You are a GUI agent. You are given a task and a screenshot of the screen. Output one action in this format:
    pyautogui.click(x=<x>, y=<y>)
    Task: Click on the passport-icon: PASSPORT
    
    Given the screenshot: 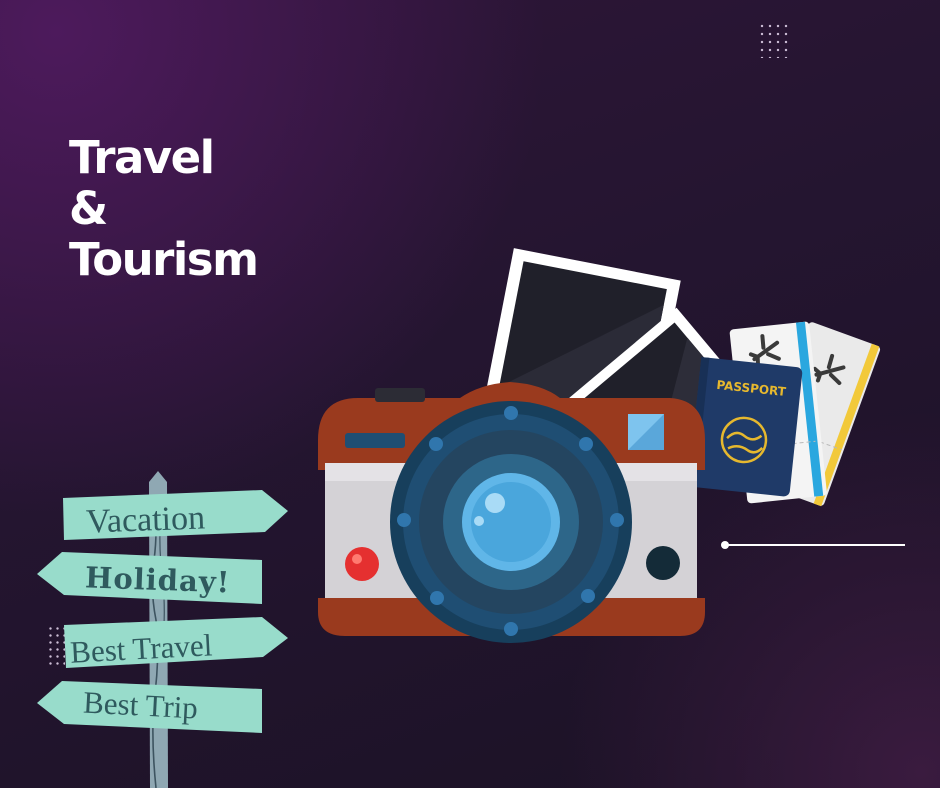 What is the action you would take?
    pyautogui.click(x=745, y=427)
    